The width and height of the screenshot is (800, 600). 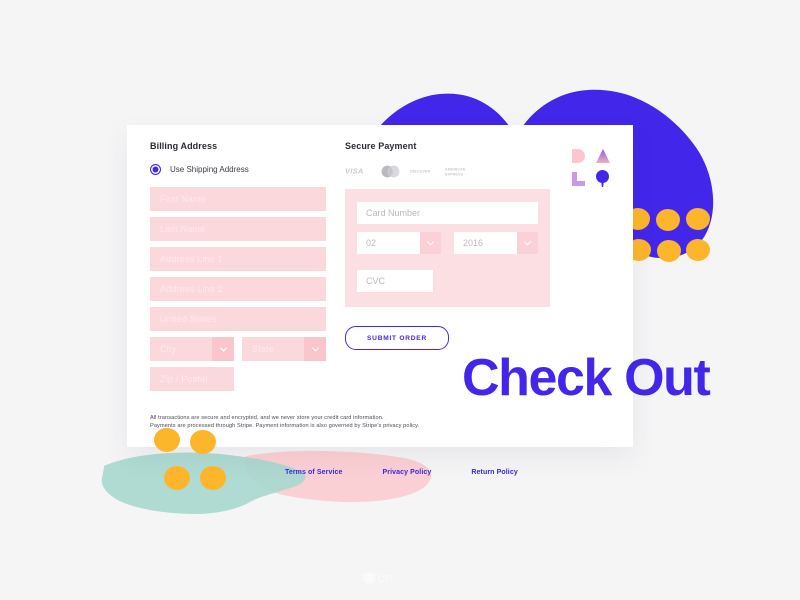 What do you see at coordinates (371, 243) in the screenshot?
I see `exp-month-value: 02` at bounding box center [371, 243].